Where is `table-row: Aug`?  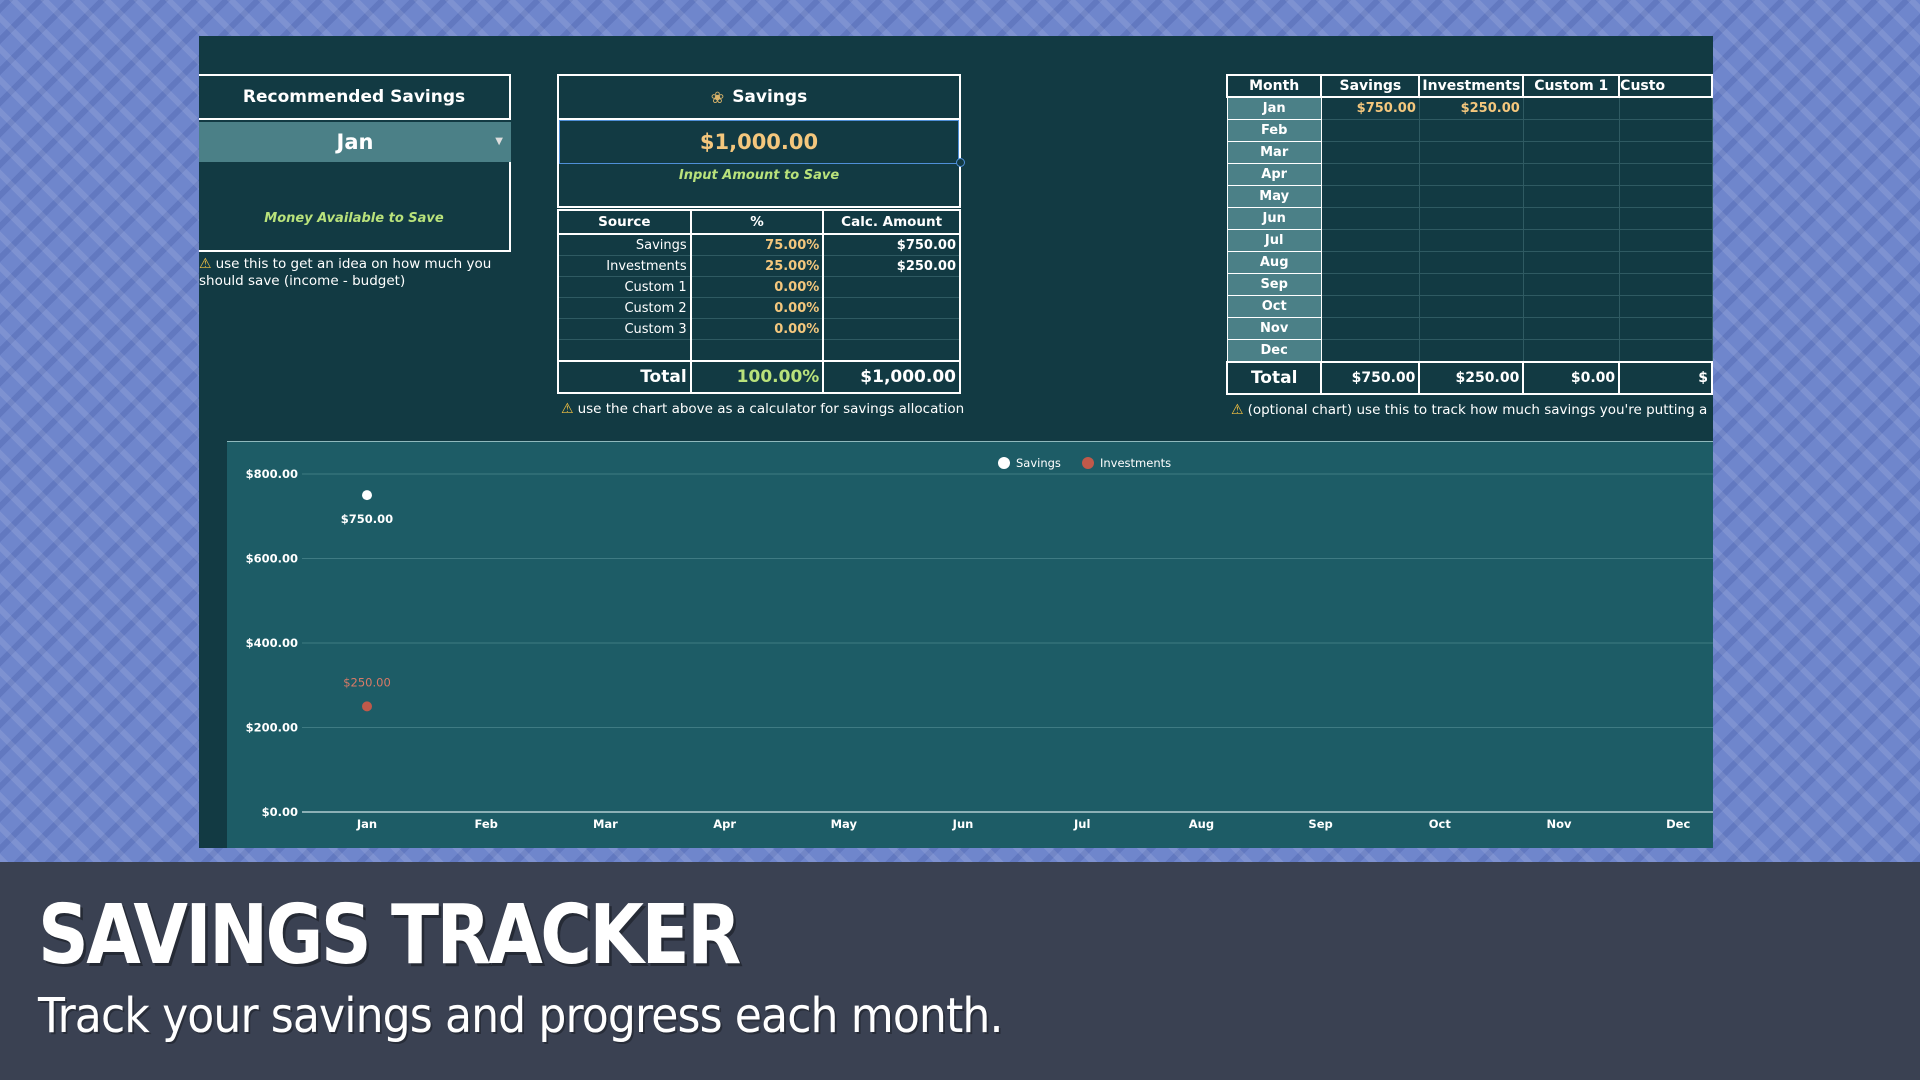 table-row: Aug is located at coordinates (1469, 262).